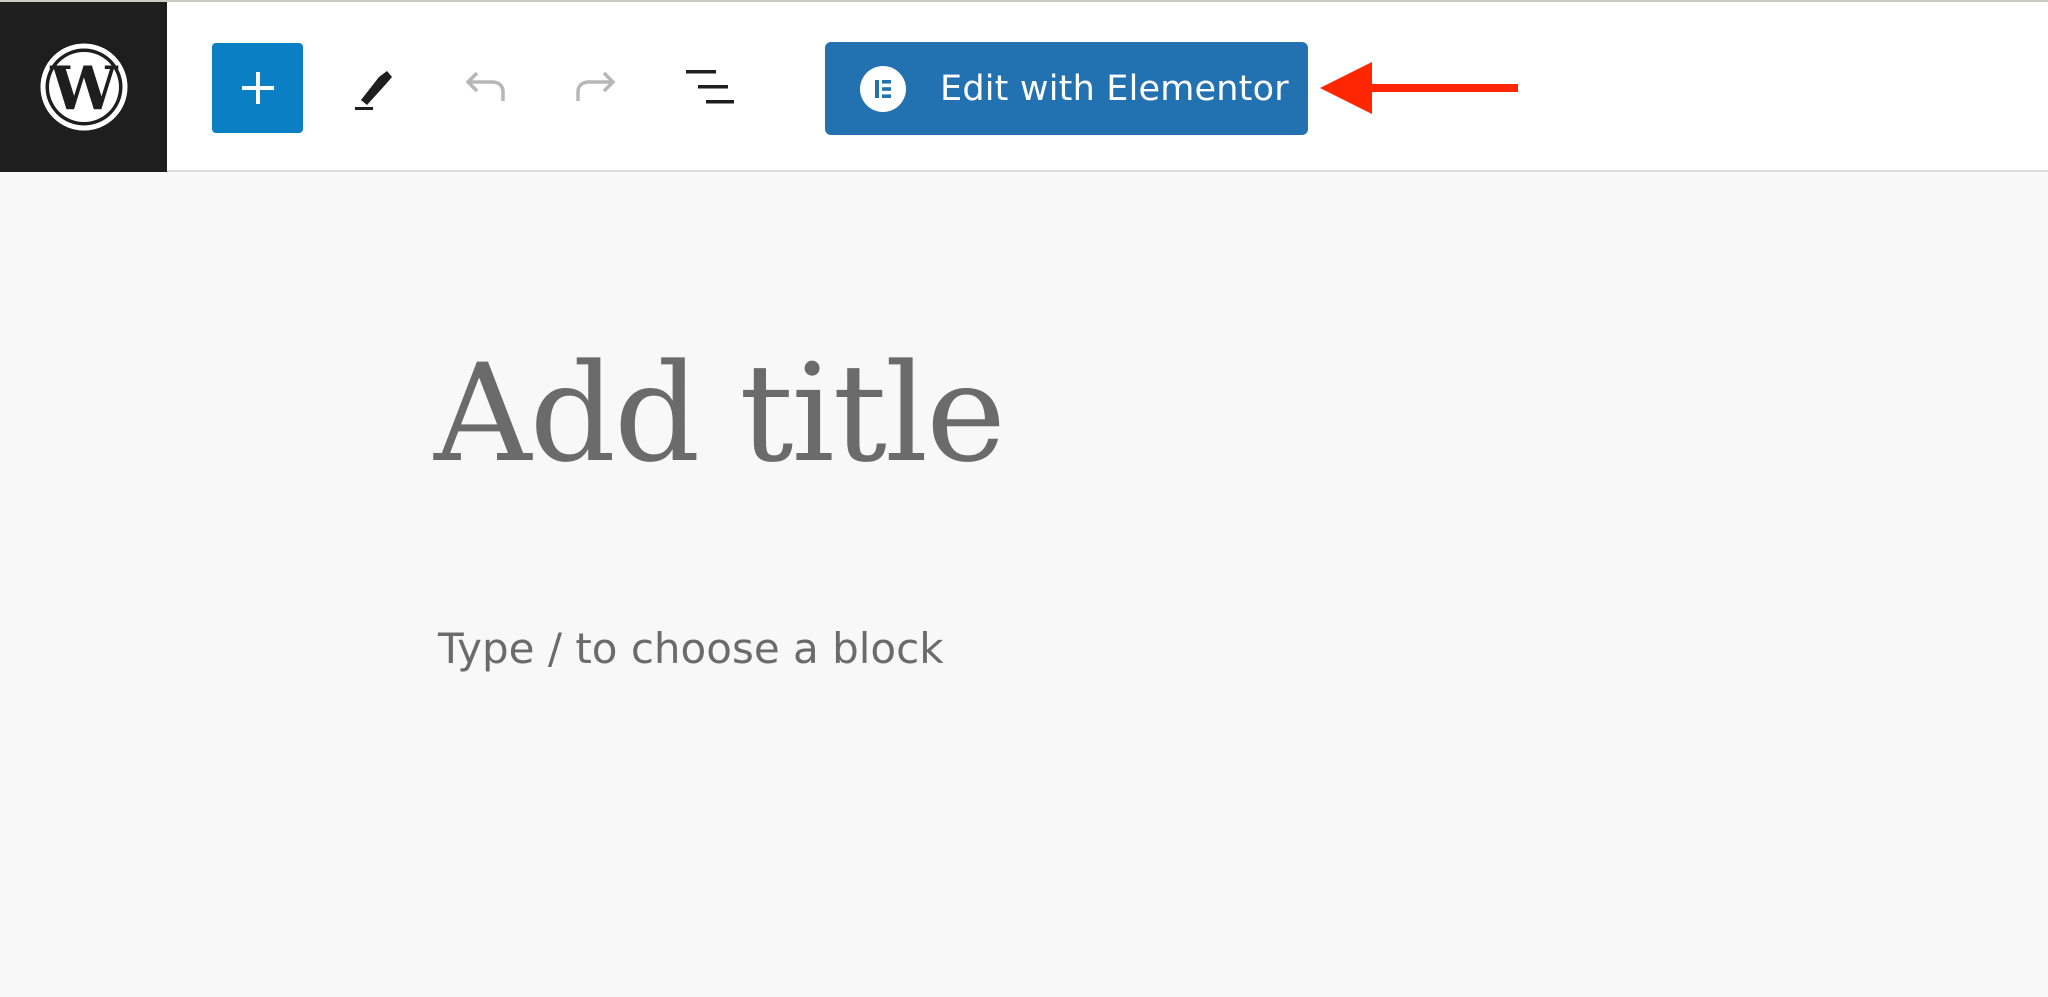  Describe the element at coordinates (691, 649) in the screenshot. I see `block-placeholder-input: Type / to choose a block` at that location.